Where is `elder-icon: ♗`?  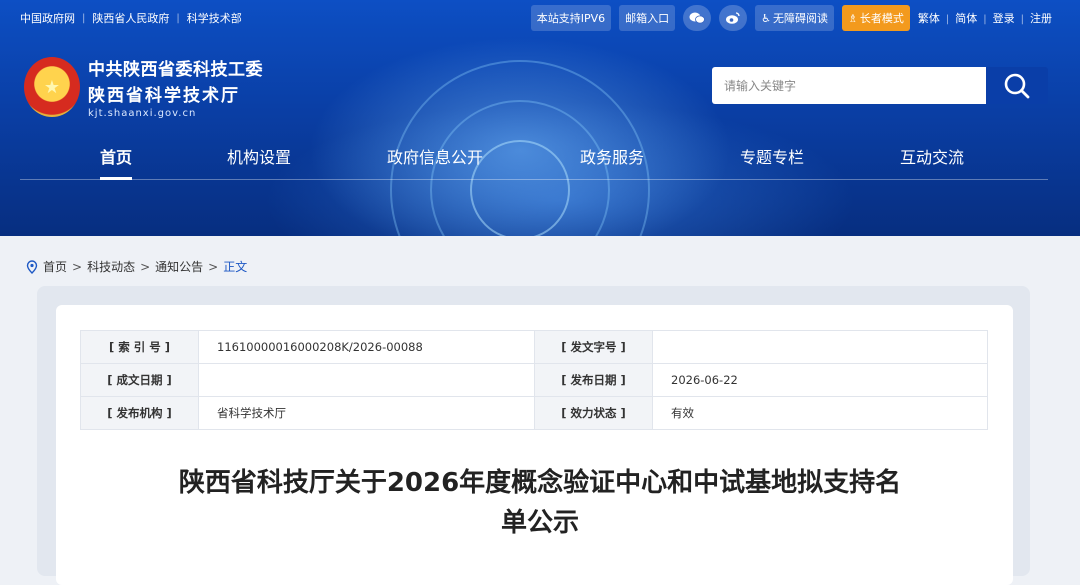
elder-icon: ♗ is located at coordinates (853, 18).